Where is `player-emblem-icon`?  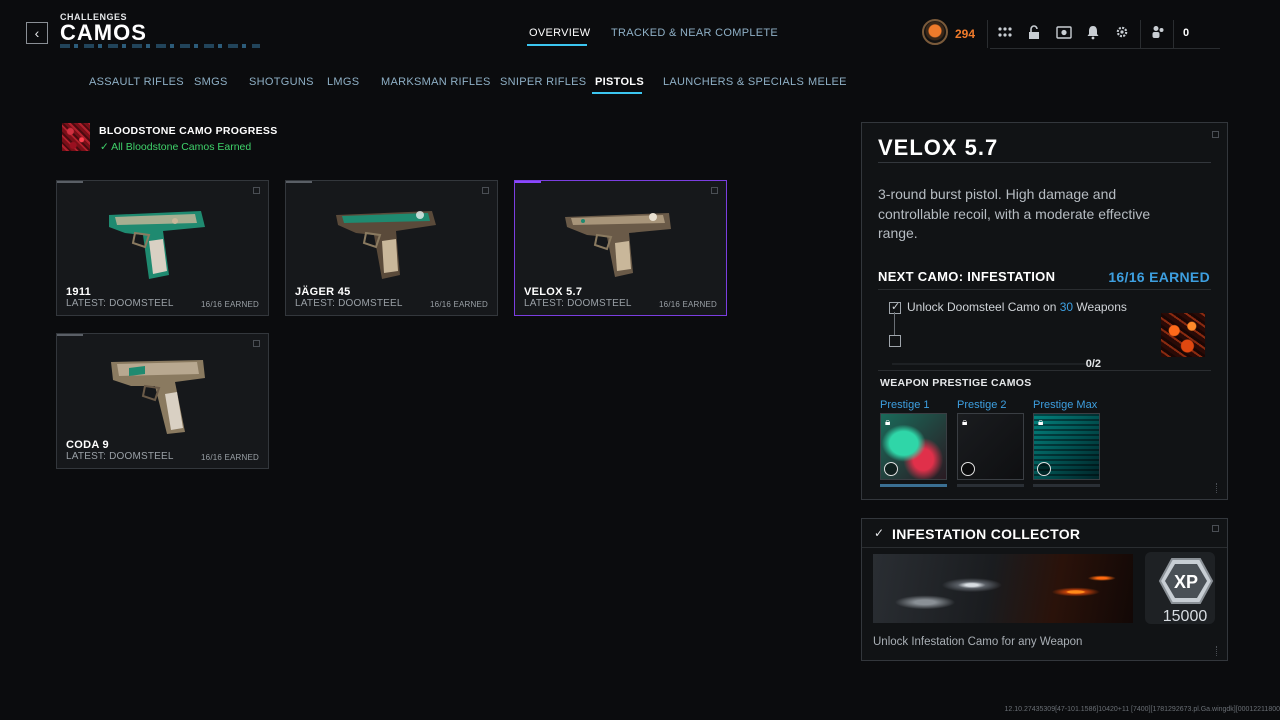
player-emblem-icon is located at coordinates (935, 32).